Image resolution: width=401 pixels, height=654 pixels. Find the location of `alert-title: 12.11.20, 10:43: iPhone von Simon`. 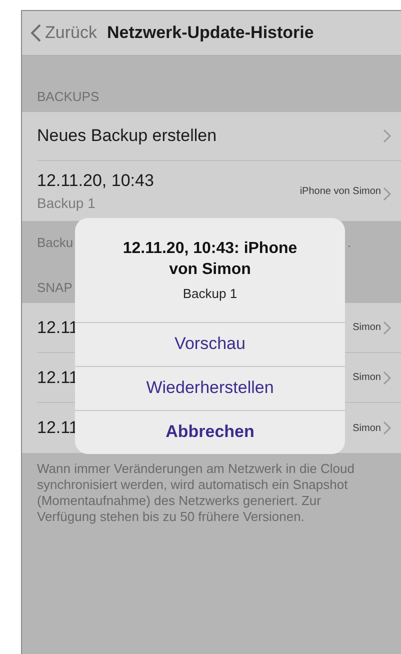

alert-title: 12.11.20, 10:43: iPhone von Simon is located at coordinates (210, 259).